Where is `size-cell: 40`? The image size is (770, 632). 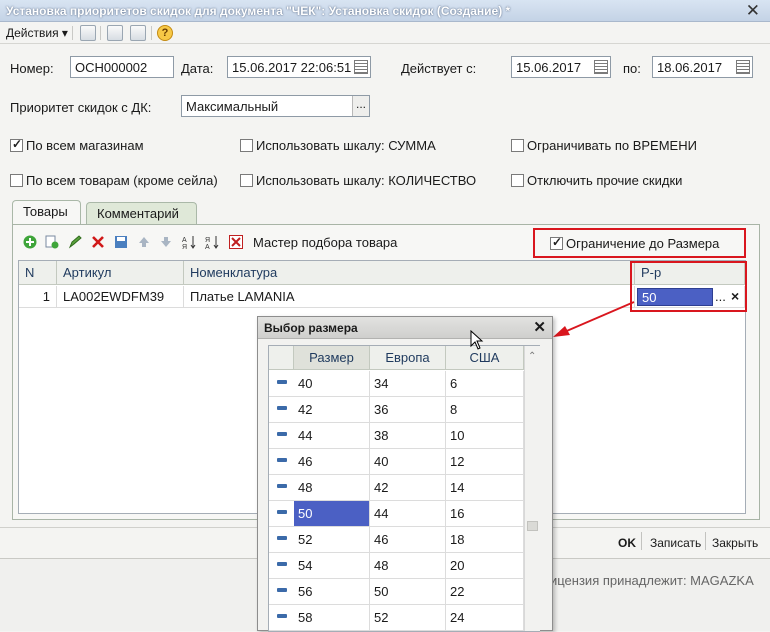 size-cell: 40 is located at coordinates (332, 383).